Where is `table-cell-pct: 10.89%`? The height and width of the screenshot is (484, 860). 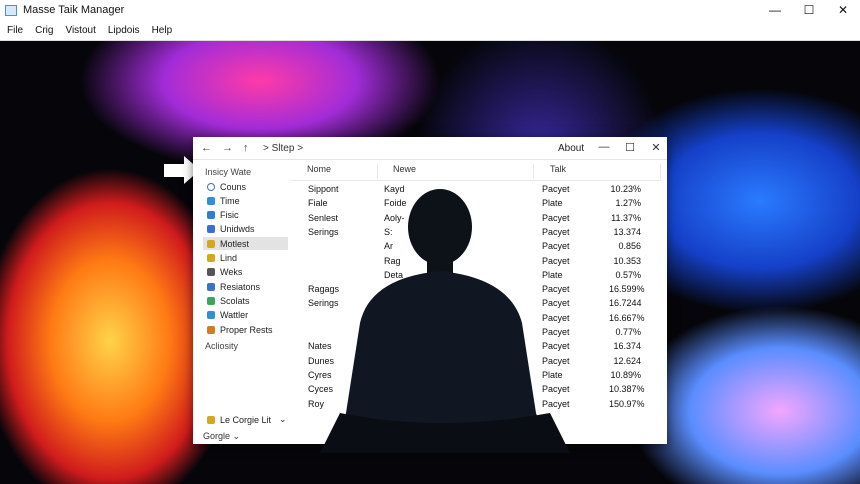
table-cell-pct: 10.89% is located at coordinates (625, 374).